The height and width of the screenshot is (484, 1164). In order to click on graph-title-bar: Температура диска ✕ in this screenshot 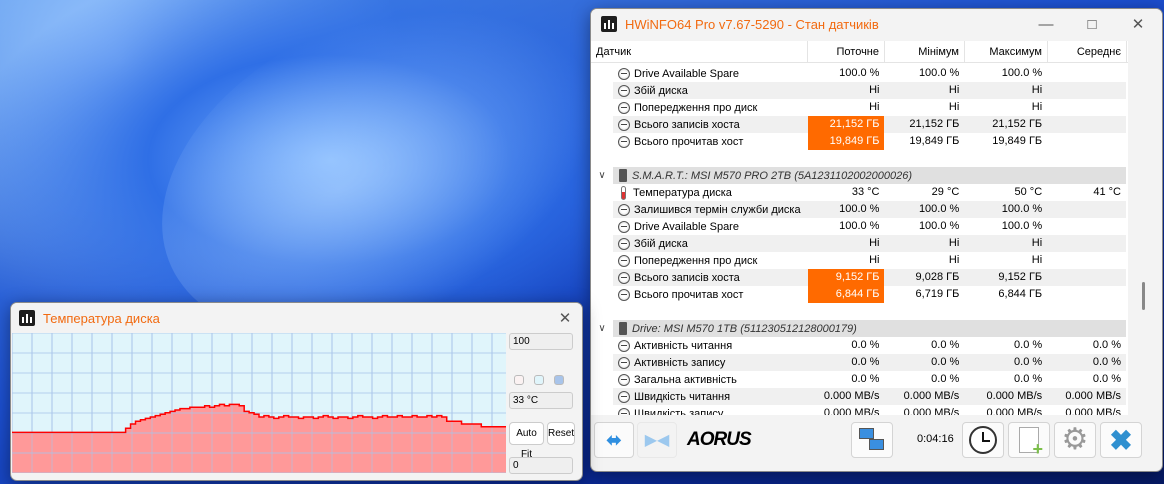, I will do `click(296, 318)`.